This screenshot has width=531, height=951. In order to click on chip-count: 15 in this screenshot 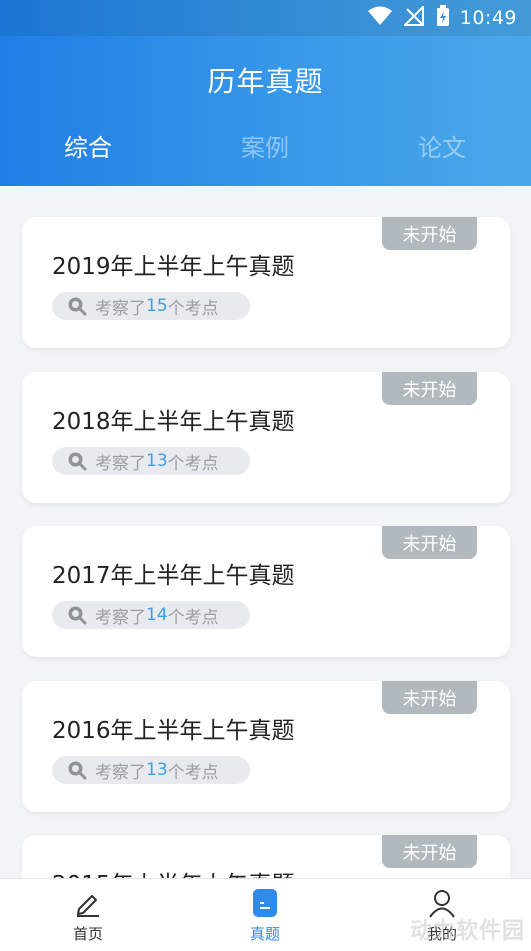, I will do `click(157, 306)`.